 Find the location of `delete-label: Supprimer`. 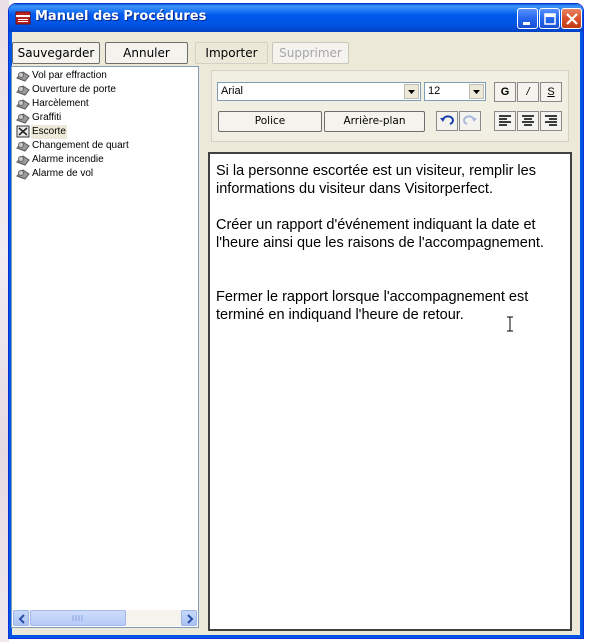

delete-label: Supprimer is located at coordinates (310, 53).